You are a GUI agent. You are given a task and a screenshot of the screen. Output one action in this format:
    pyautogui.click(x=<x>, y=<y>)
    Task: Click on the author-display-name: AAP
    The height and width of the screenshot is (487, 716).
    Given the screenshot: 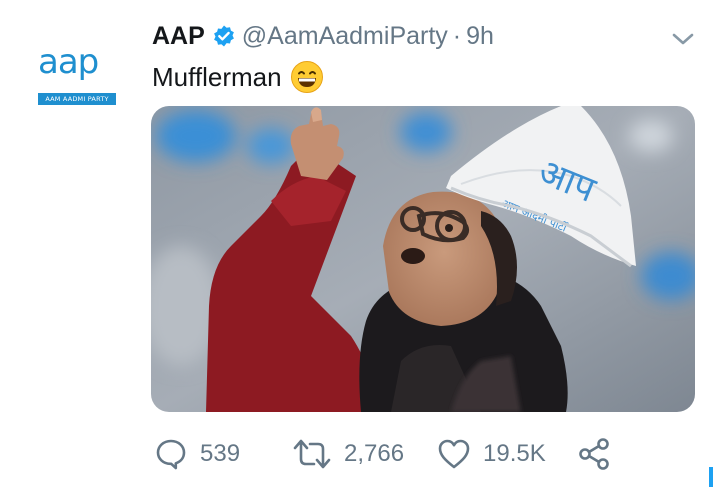 What is the action you would take?
    pyautogui.click(x=178, y=36)
    